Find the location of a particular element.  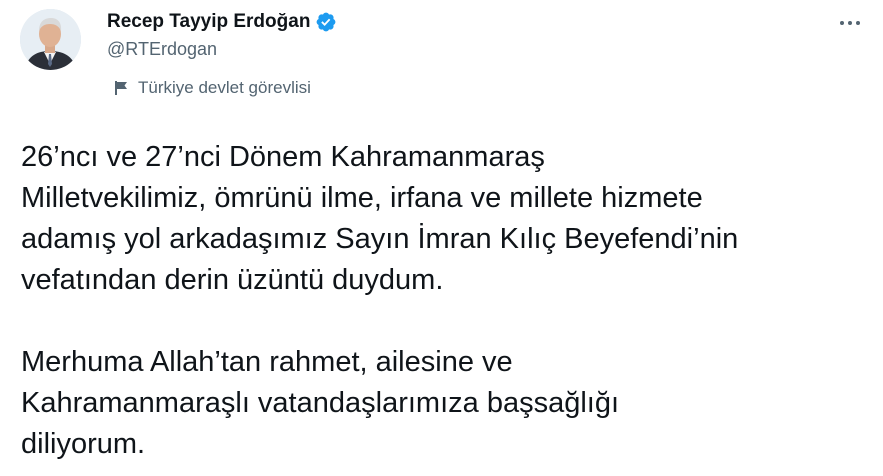

verified-badge-icon is located at coordinates (326, 22).